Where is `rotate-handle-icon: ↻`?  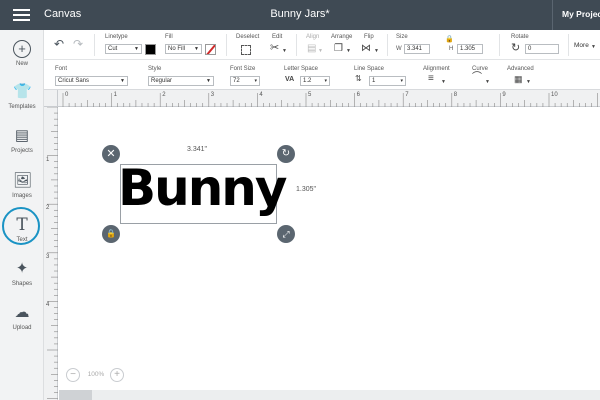
rotate-handle-icon: ↻ is located at coordinates (286, 154).